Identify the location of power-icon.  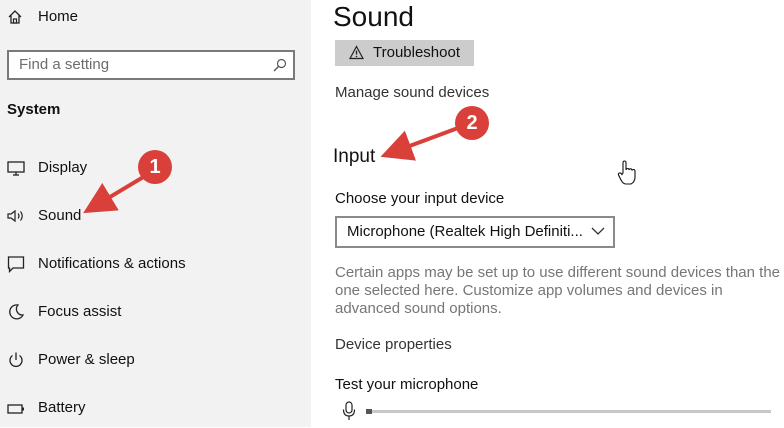
(16, 359).